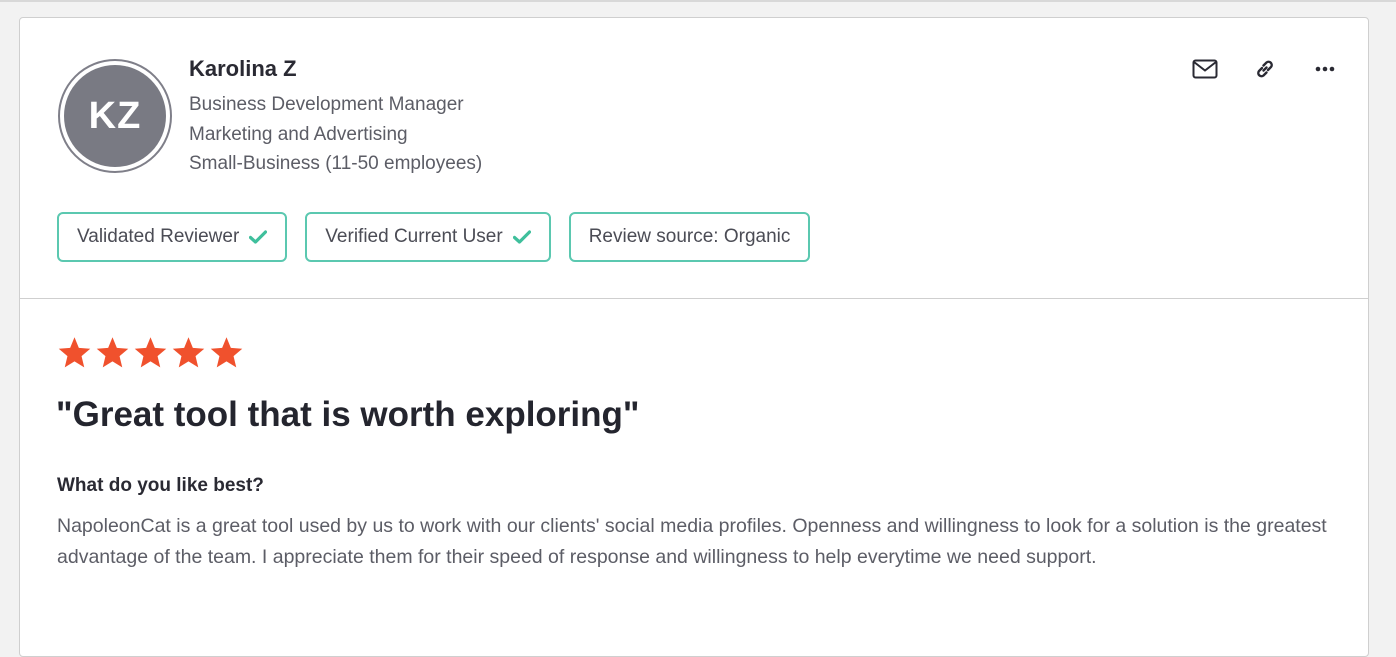 The width and height of the screenshot is (1396, 657). I want to click on more-options-button, so click(1325, 69).